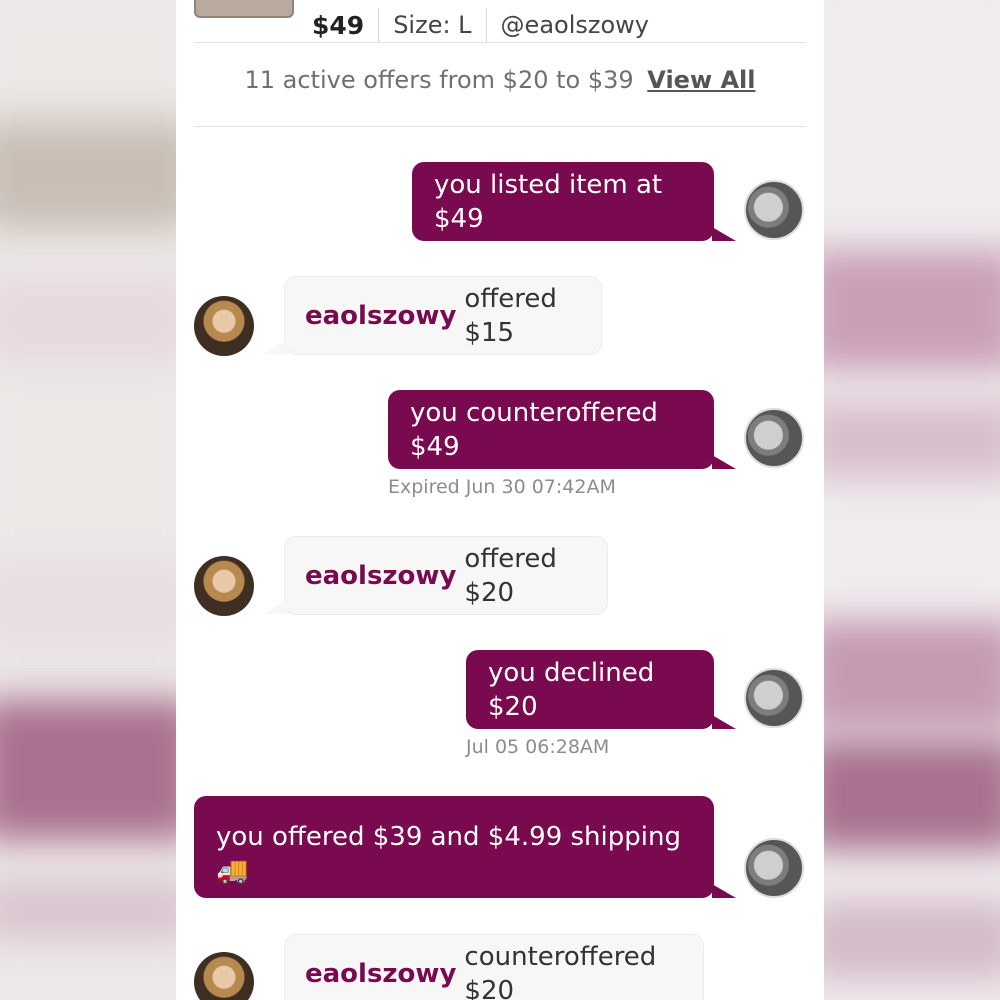 Image resolution: width=1000 pixels, height=1000 pixels. Describe the element at coordinates (244, 9) in the screenshot. I see `listing-thumbnail` at that location.